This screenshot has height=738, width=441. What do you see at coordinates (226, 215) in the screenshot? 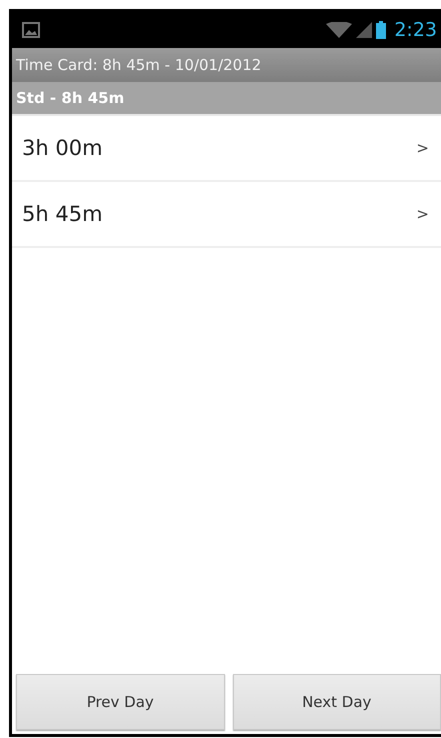
I see `time-entry-row: 5h 45m >` at bounding box center [226, 215].